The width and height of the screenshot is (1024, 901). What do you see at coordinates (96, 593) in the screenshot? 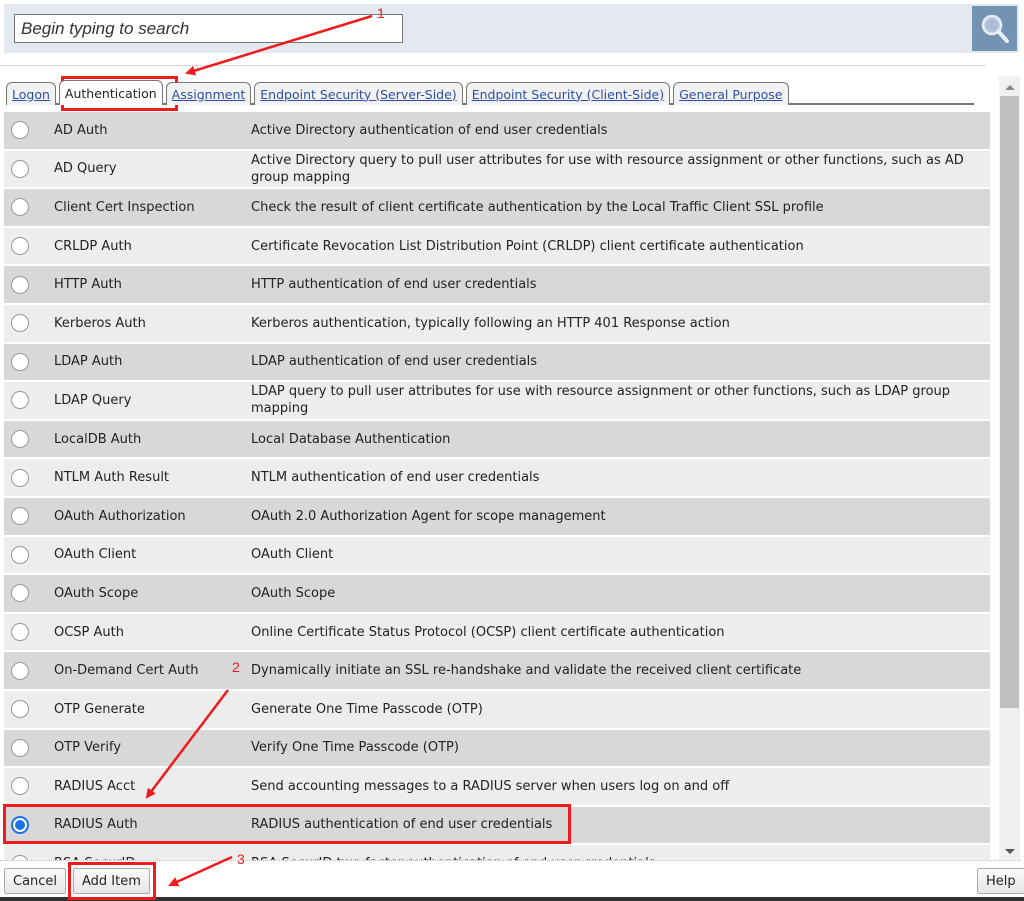
I see `item-name: OAuth Scope` at bounding box center [96, 593].